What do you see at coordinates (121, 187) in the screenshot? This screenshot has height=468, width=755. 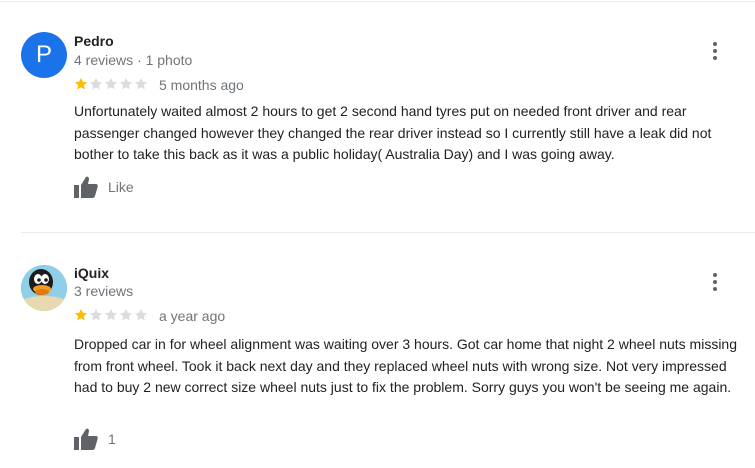 I see `like-label: Like` at bounding box center [121, 187].